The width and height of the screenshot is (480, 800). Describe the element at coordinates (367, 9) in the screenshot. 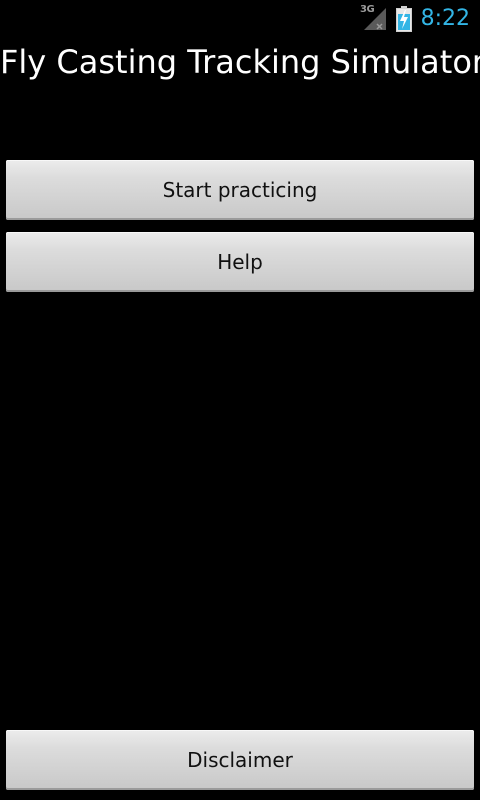

I see `network-type-label: 3G` at that location.